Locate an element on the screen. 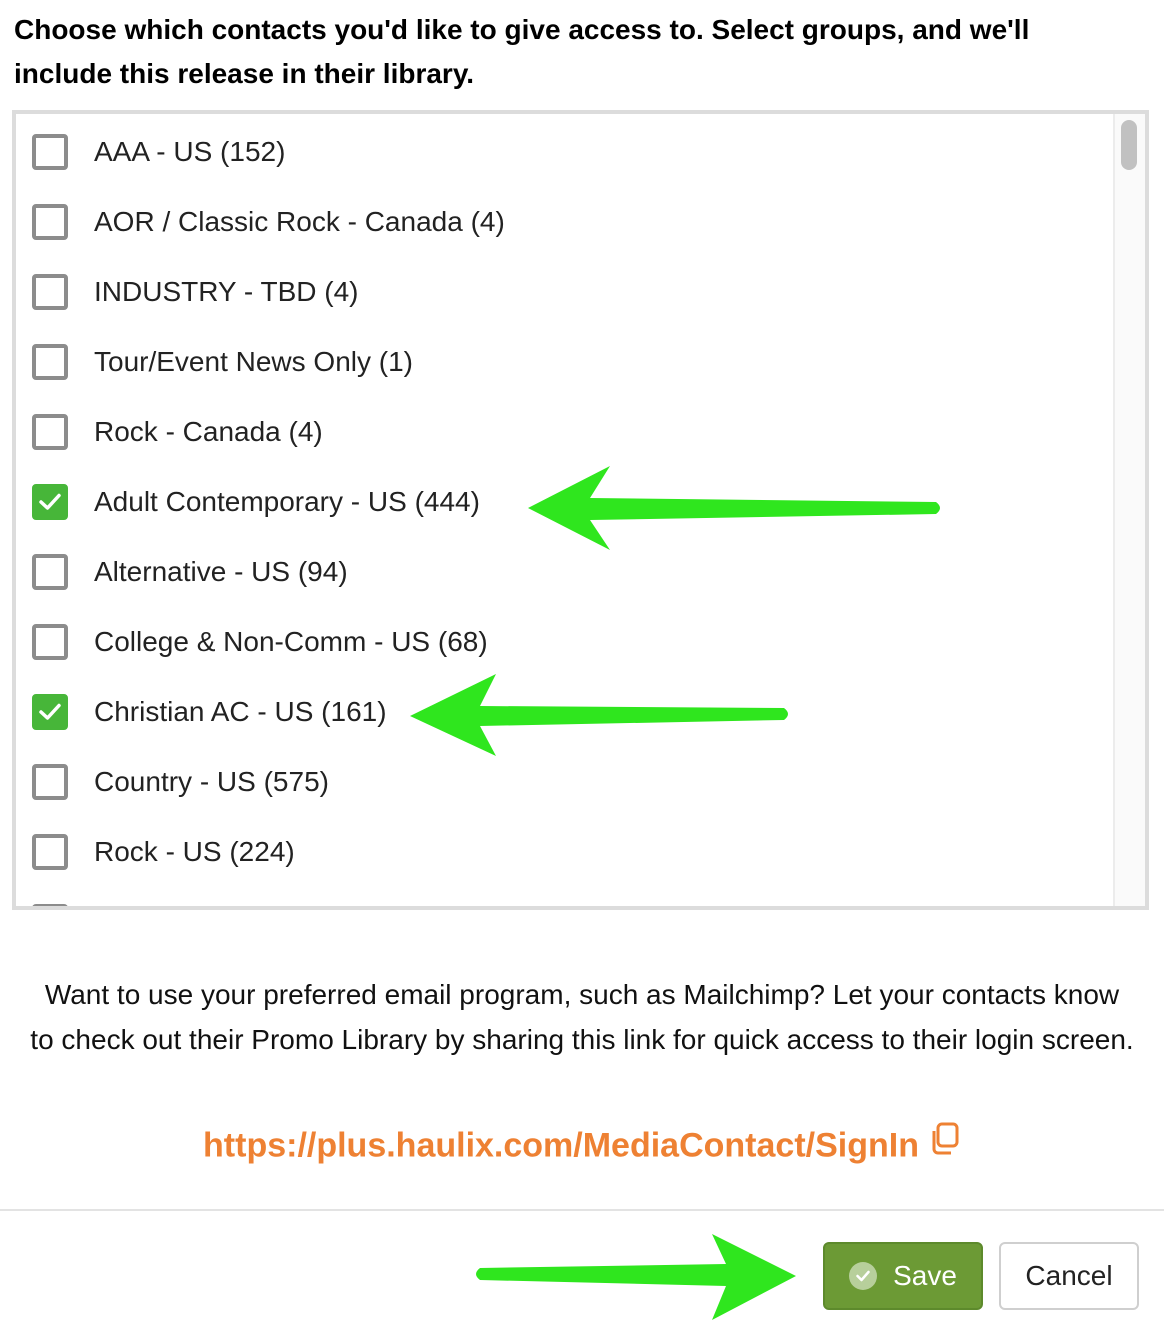 This screenshot has width=1164, height=1328. group-row: AAA - US (152) is located at coordinates (158, 152).